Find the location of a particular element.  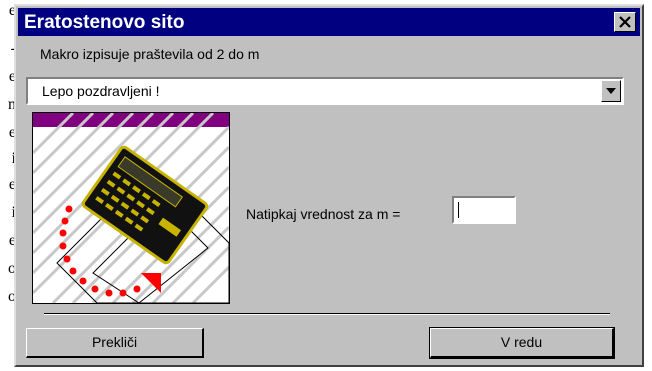

text-caret is located at coordinates (458, 210).